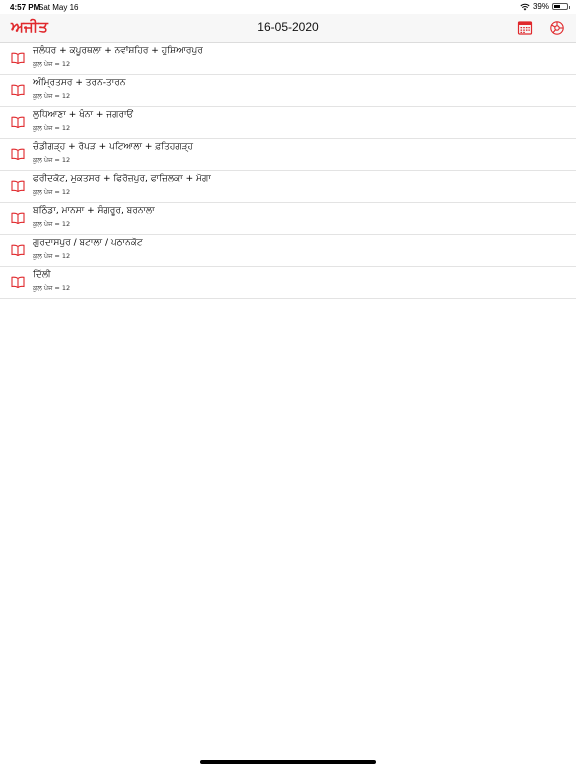 This screenshot has height=768, width=576. What do you see at coordinates (288, 7) in the screenshot?
I see `status-bar: 4:57 PM Sat May 16 39%` at bounding box center [288, 7].